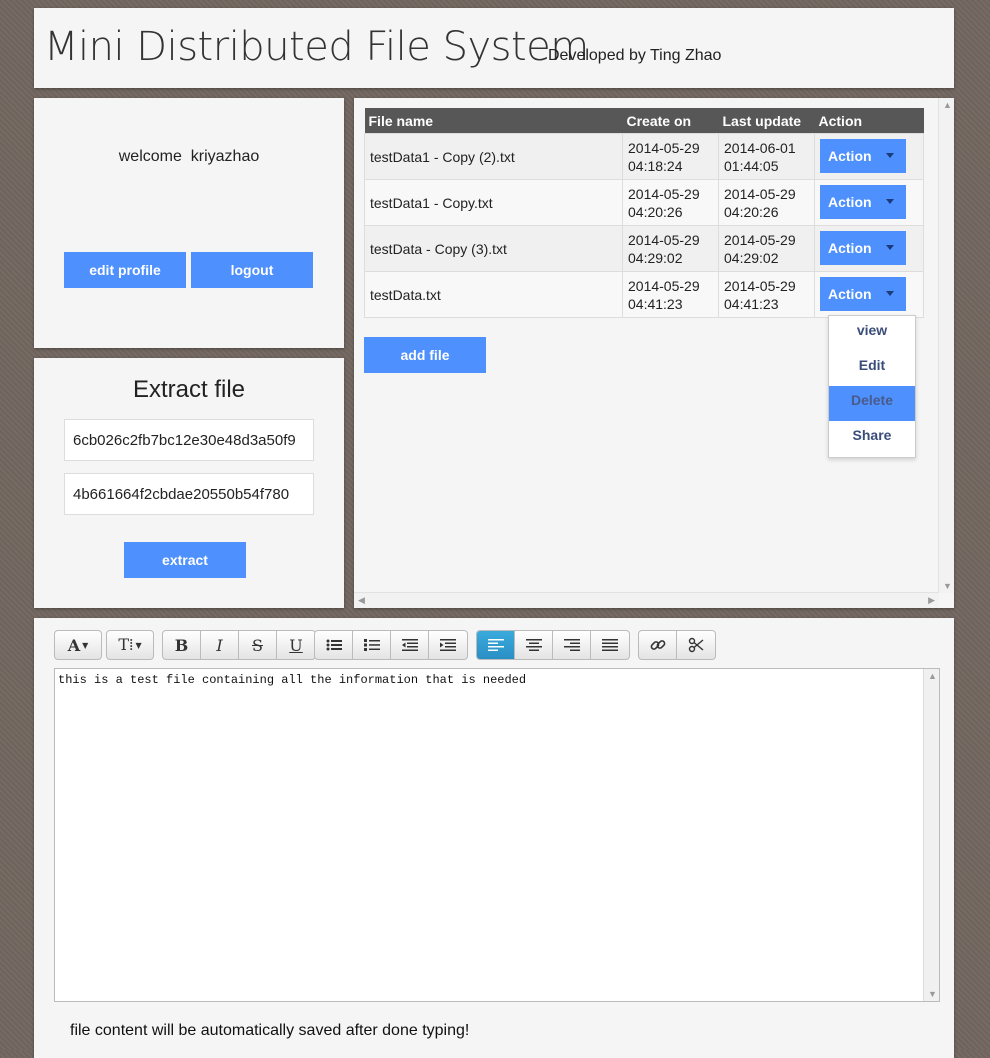  I want to click on align-center-icon, so click(533, 645).